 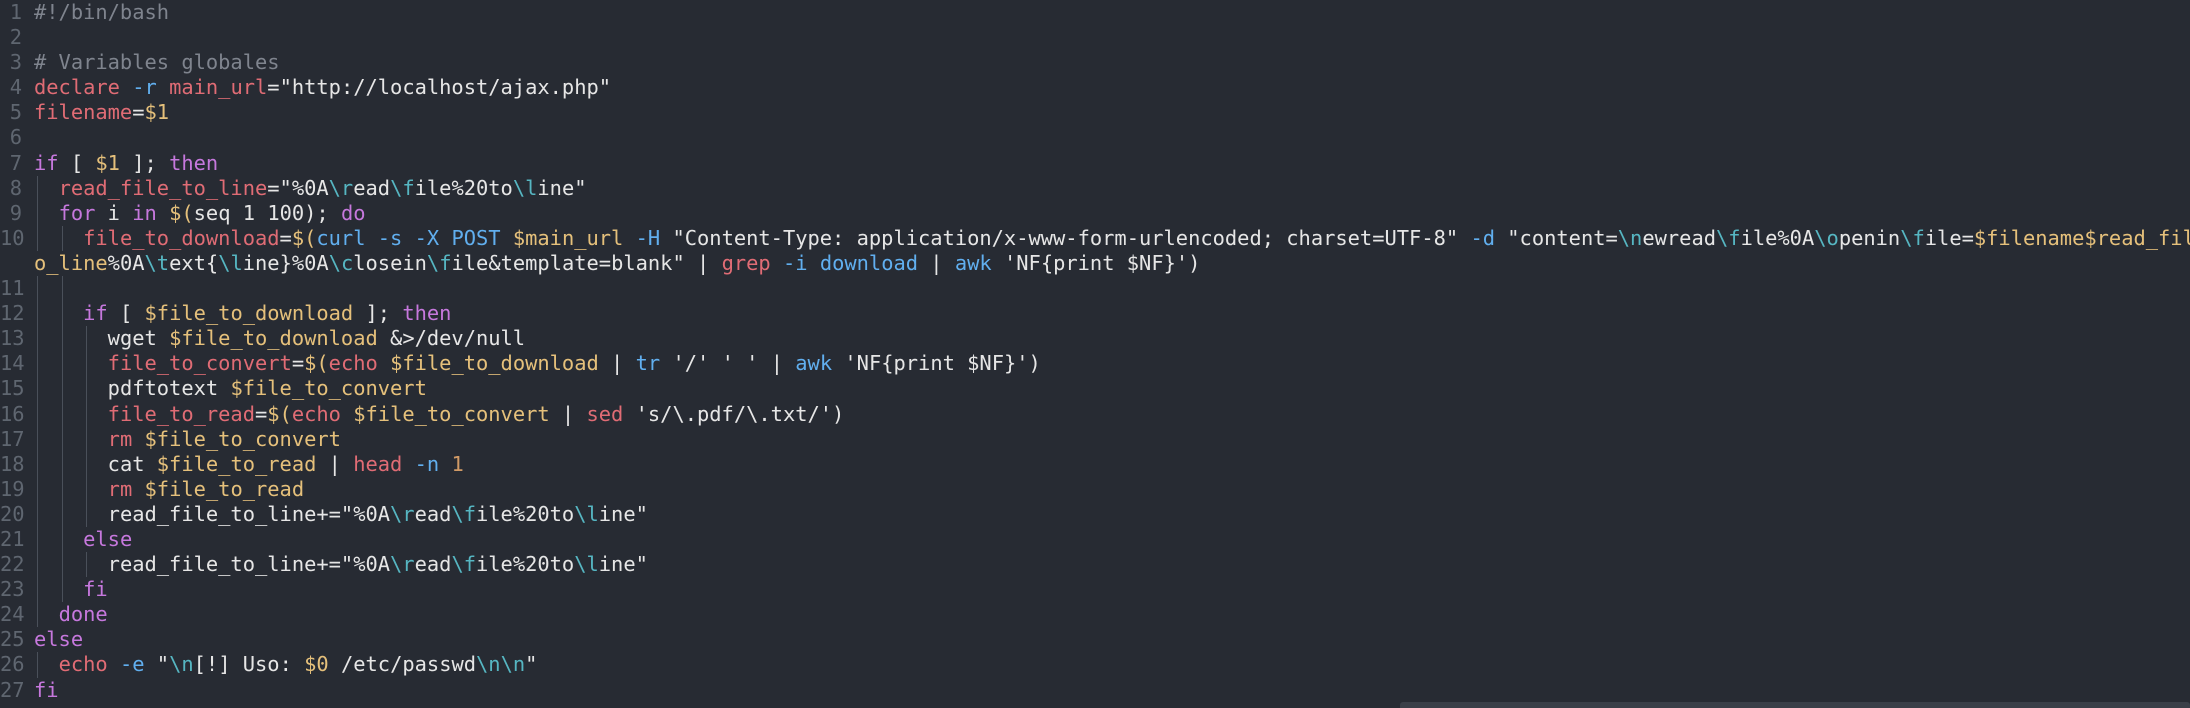 What do you see at coordinates (605, 413) in the screenshot?
I see `code-token-command: sed` at bounding box center [605, 413].